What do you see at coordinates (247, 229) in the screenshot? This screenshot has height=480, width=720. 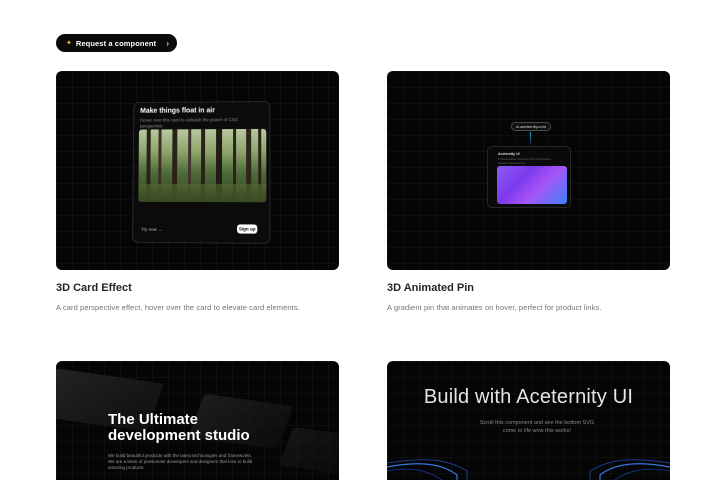 I see `sign-up-button: Sign up` at bounding box center [247, 229].